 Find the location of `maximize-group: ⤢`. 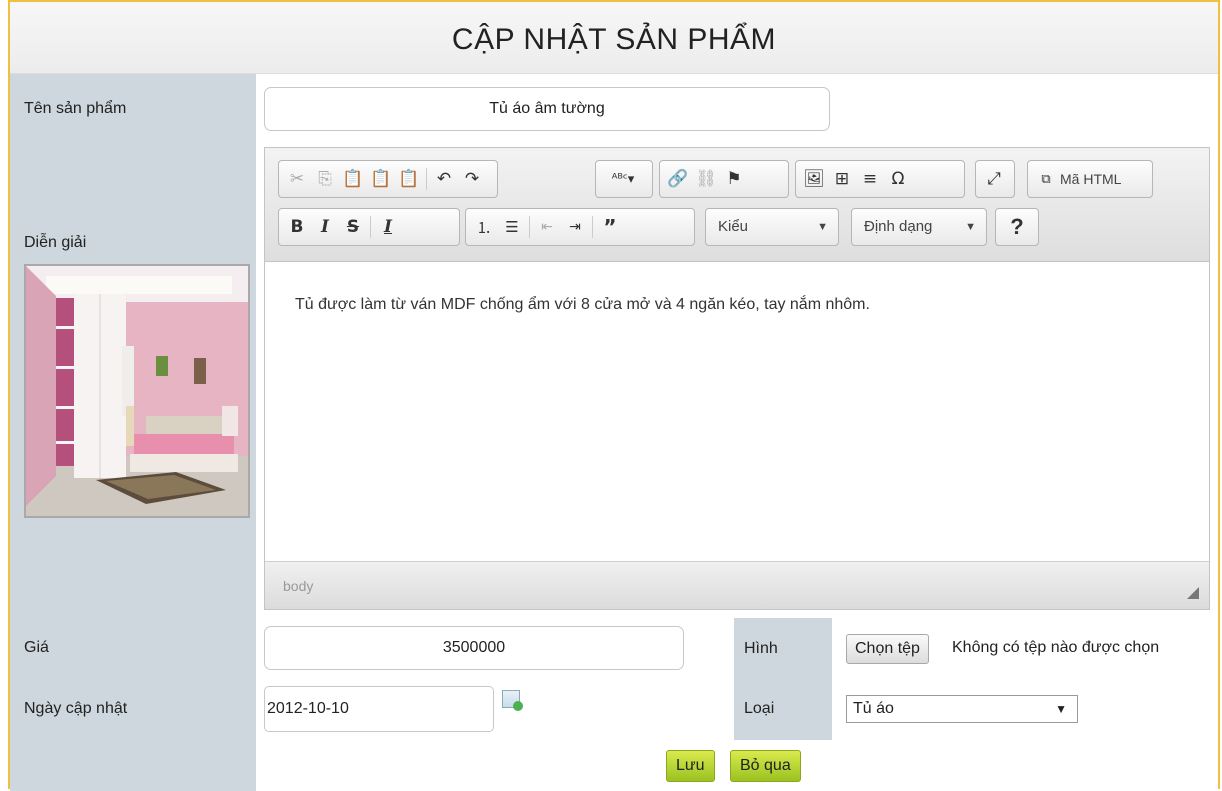

maximize-group: ⤢ is located at coordinates (995, 179).